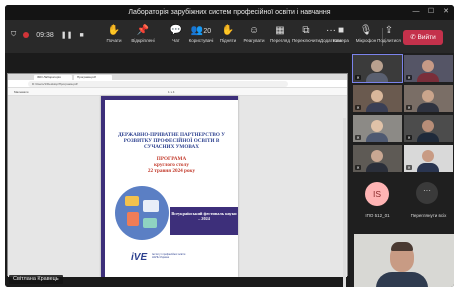  I want to click on end-icon: ■, so click(82, 35).